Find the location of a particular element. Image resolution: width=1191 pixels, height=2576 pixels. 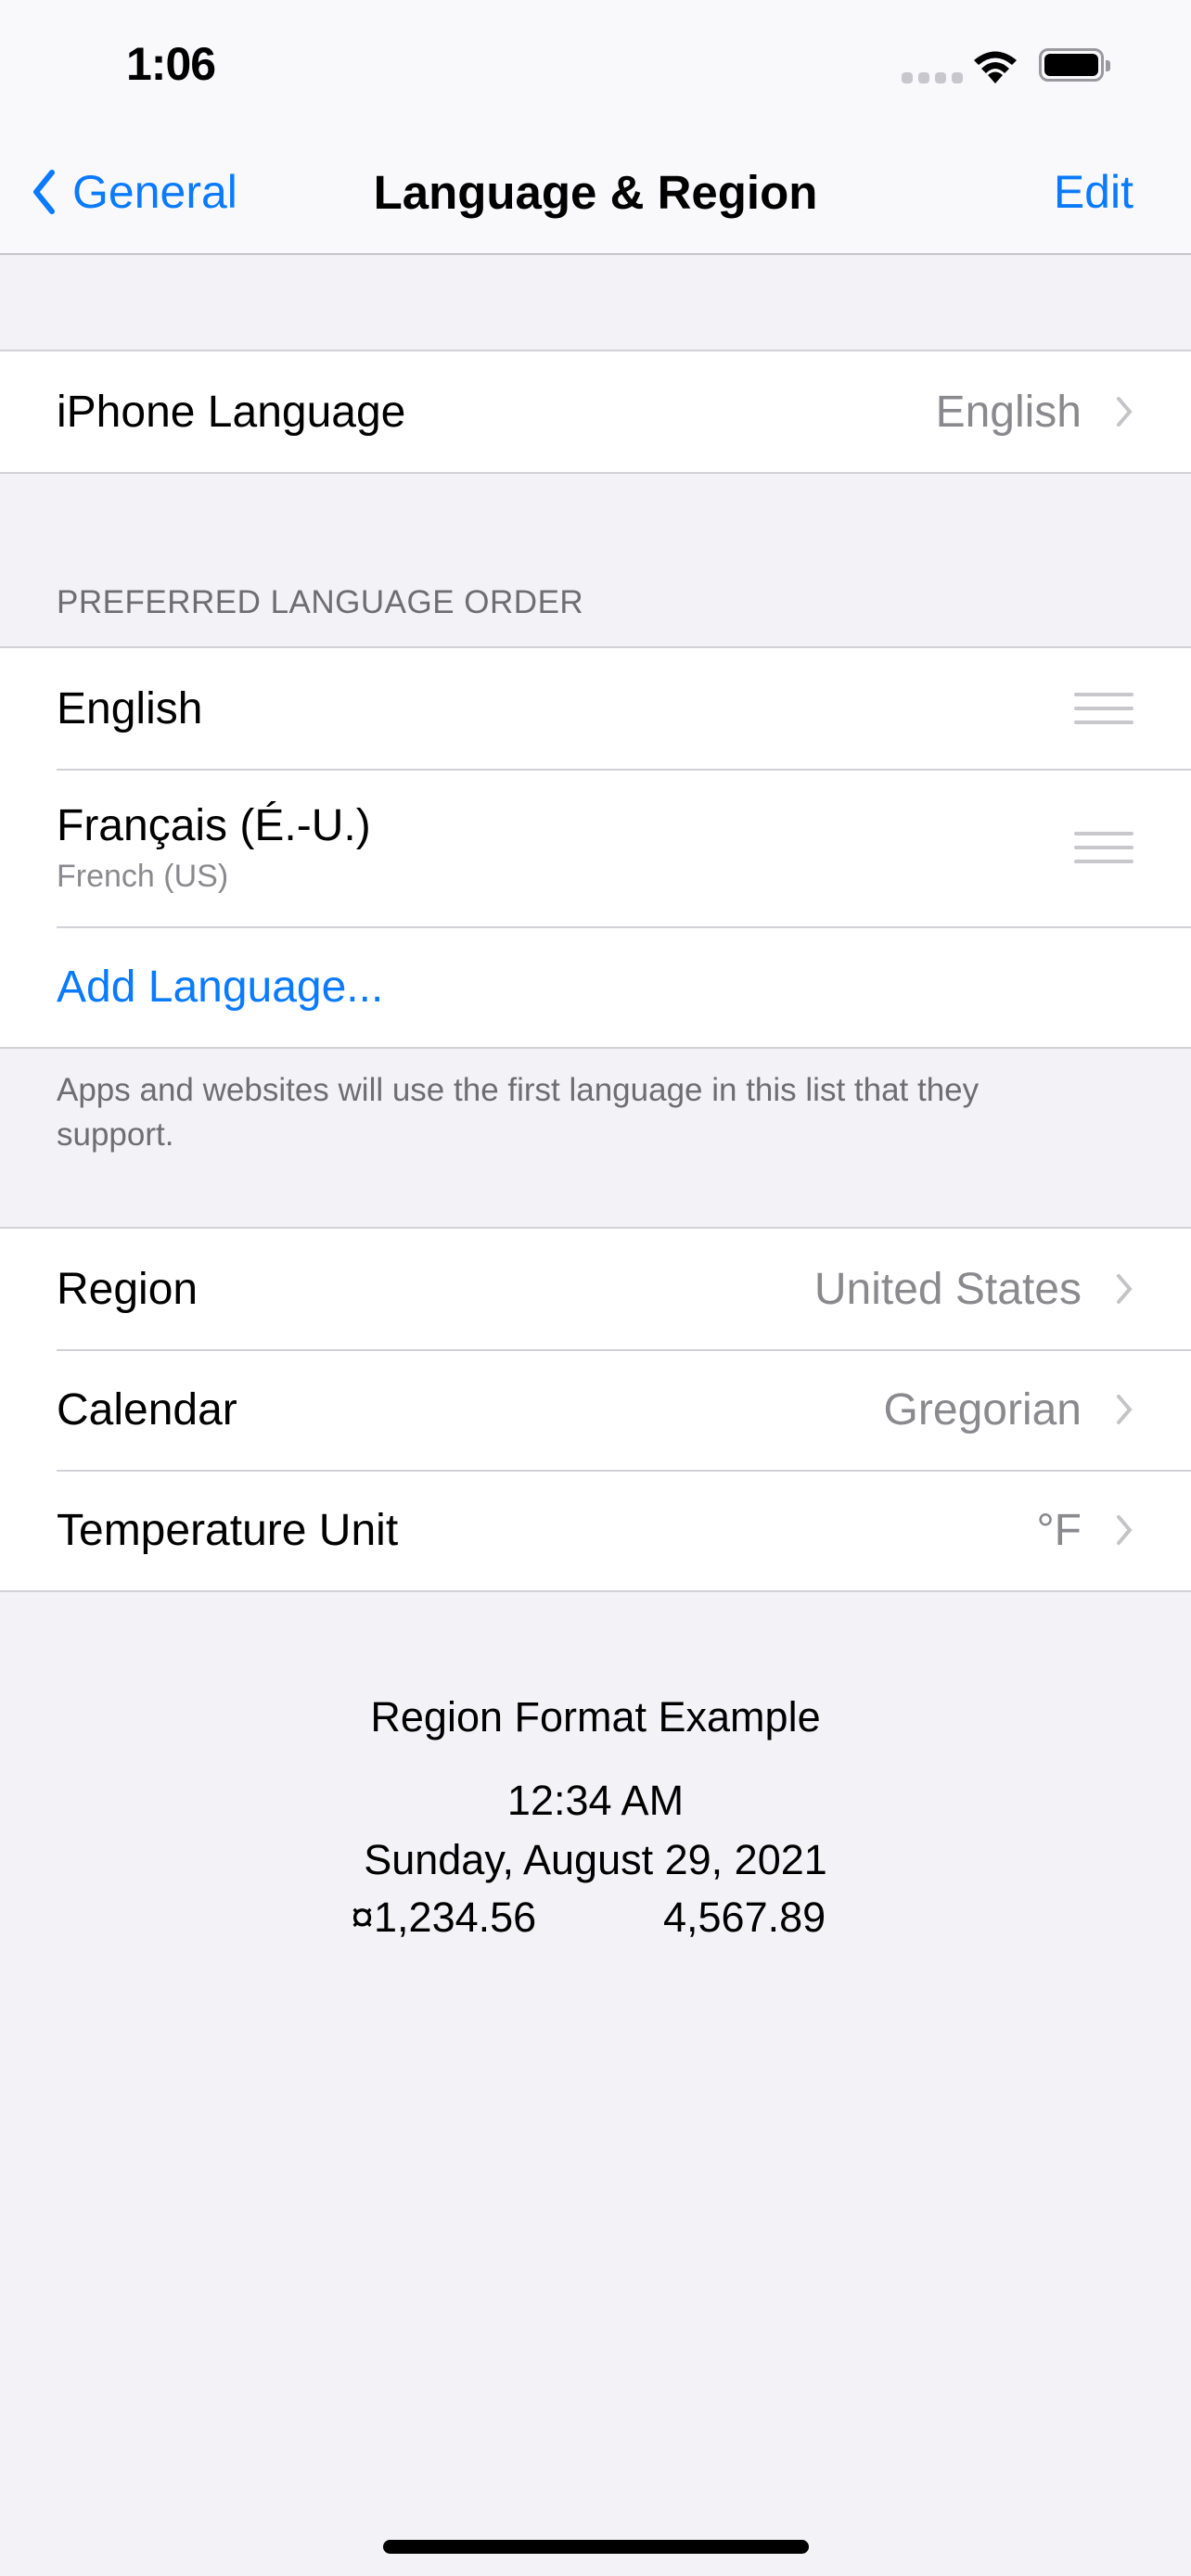

region-format-title: Region Format Example is located at coordinates (595, 1717).